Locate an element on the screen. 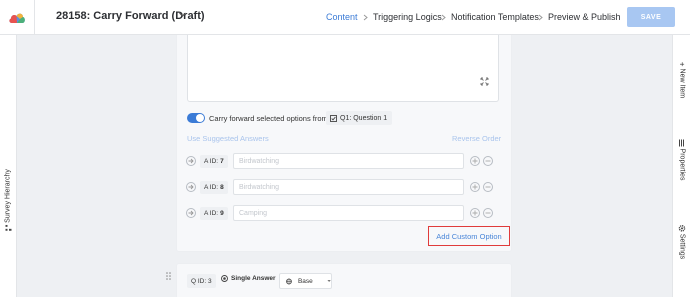 This screenshot has height=297, width=690. settings-tab: Settings is located at coordinates (682, 242).